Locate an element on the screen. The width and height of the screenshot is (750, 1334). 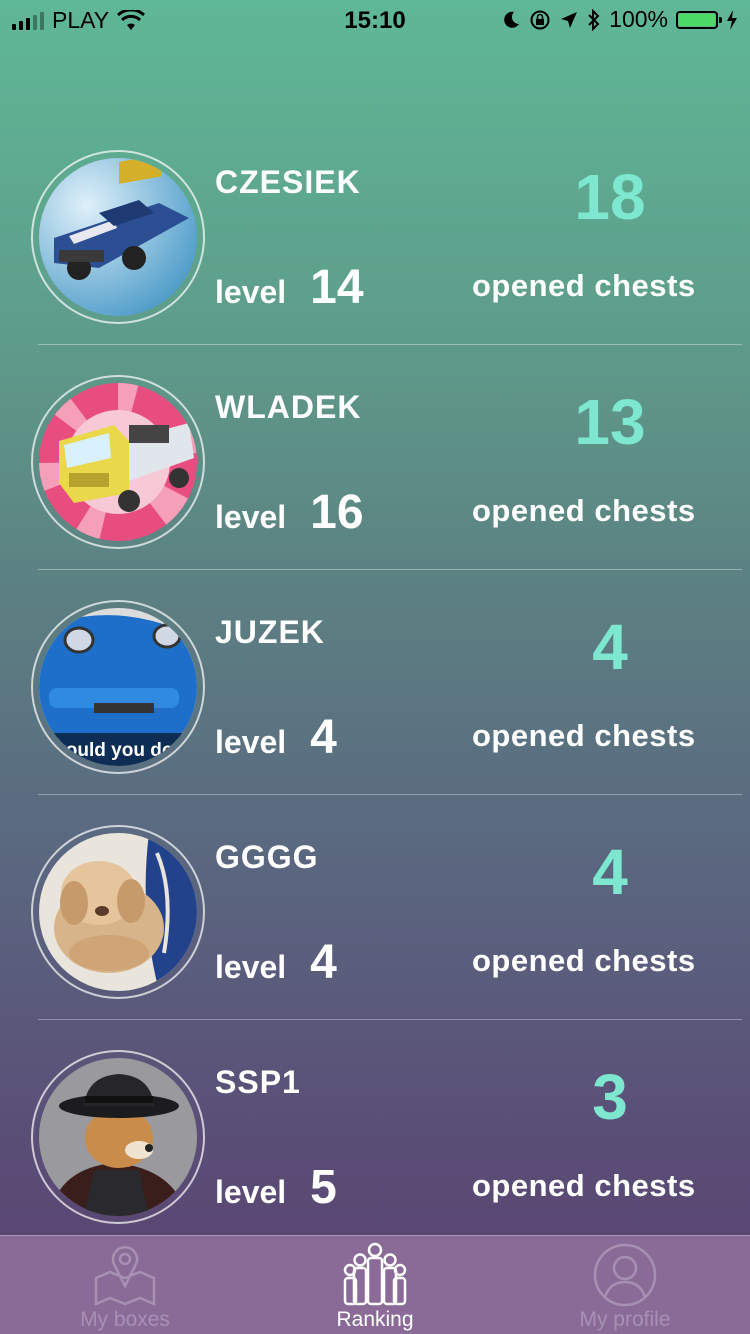
player-name: CZESIEK is located at coordinates (288, 182).